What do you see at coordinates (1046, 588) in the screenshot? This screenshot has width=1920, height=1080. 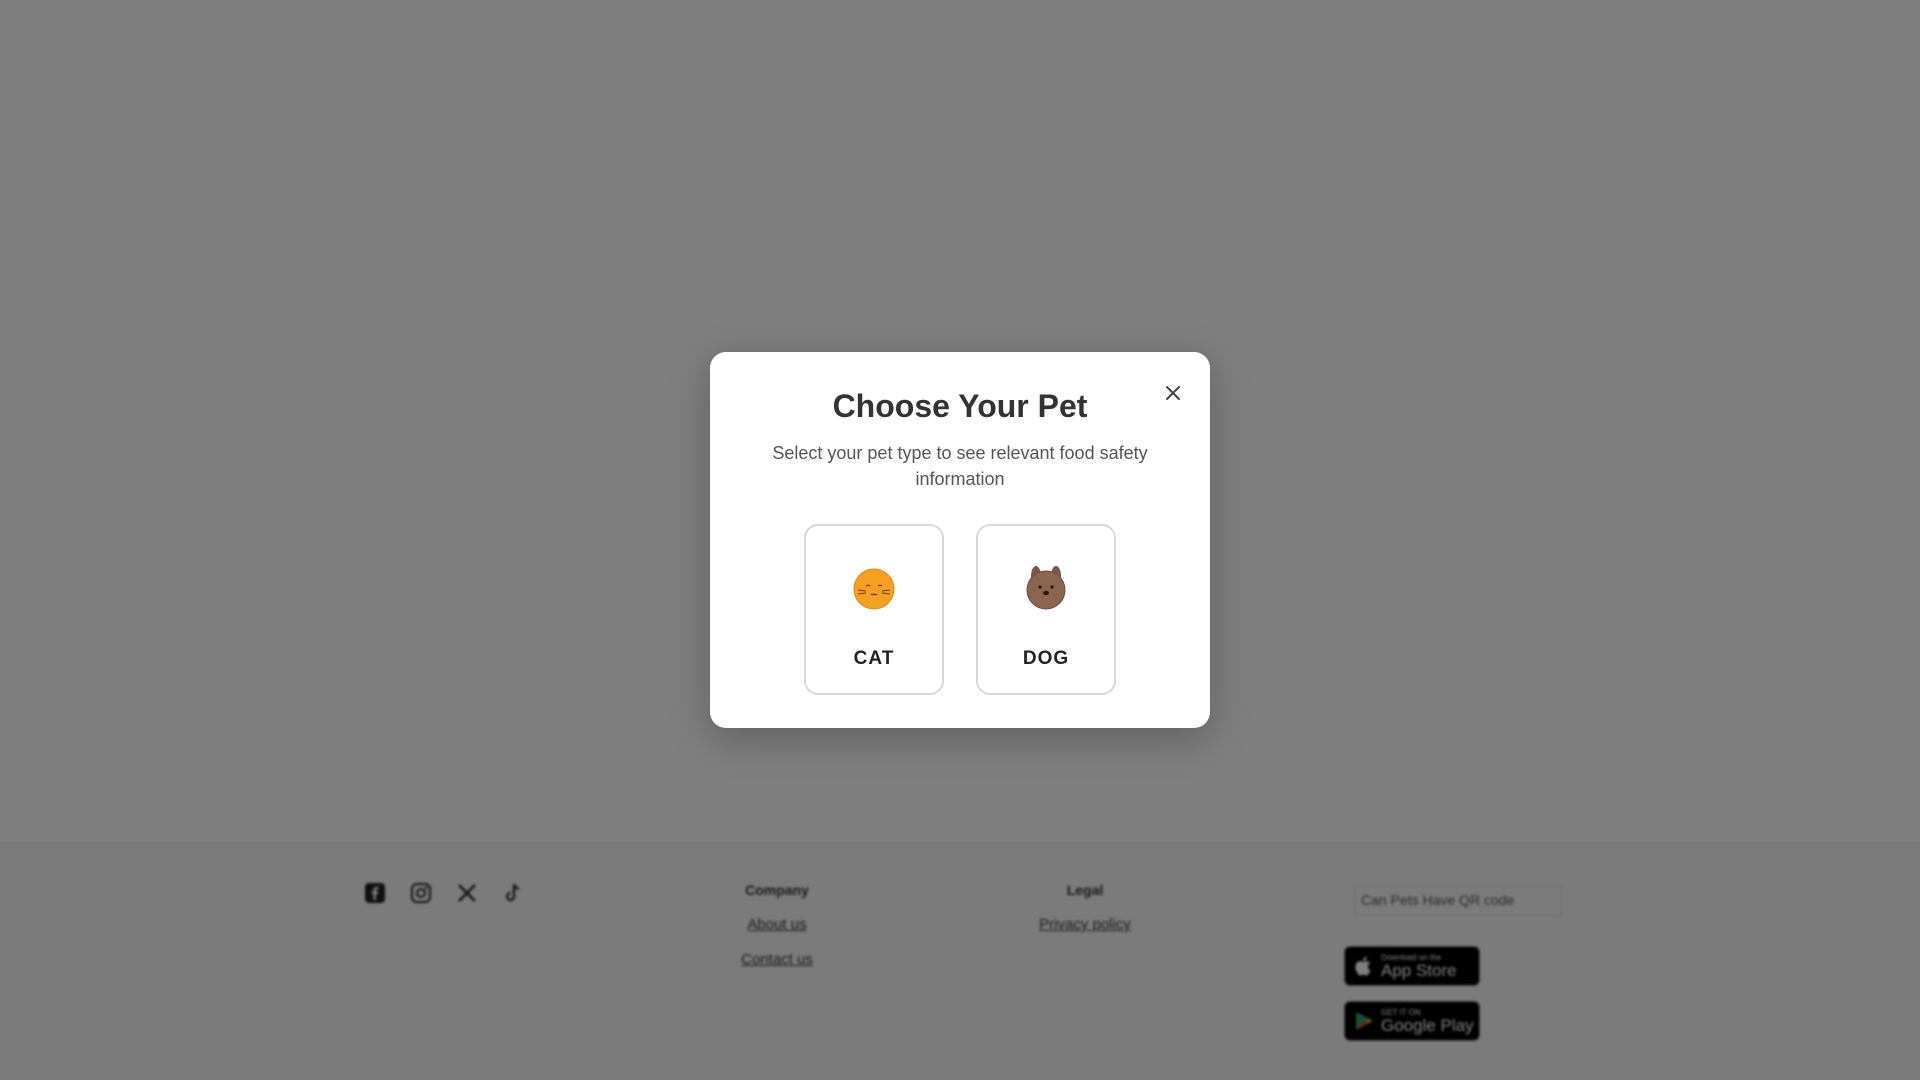 I see `dog-face-icon` at bounding box center [1046, 588].